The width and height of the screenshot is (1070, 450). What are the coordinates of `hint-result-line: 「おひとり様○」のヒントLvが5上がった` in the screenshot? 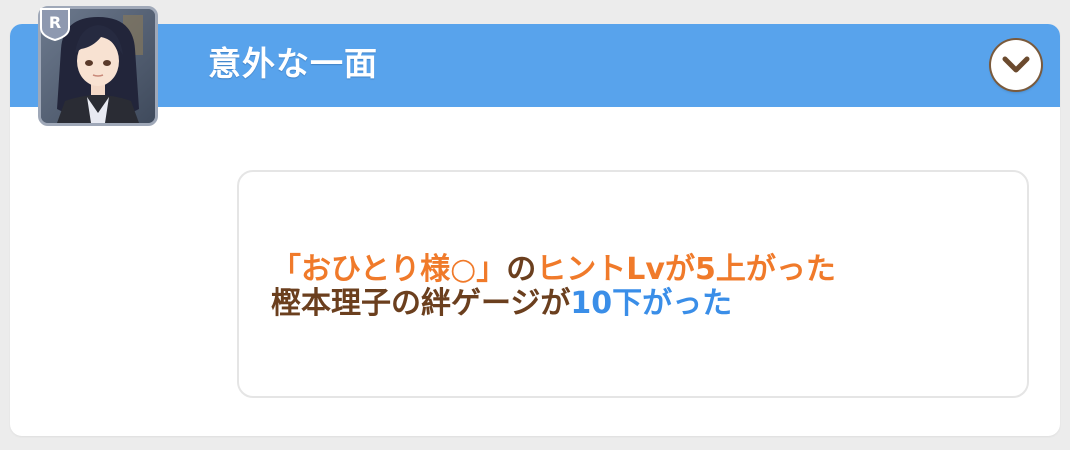 It's located at (553, 270).